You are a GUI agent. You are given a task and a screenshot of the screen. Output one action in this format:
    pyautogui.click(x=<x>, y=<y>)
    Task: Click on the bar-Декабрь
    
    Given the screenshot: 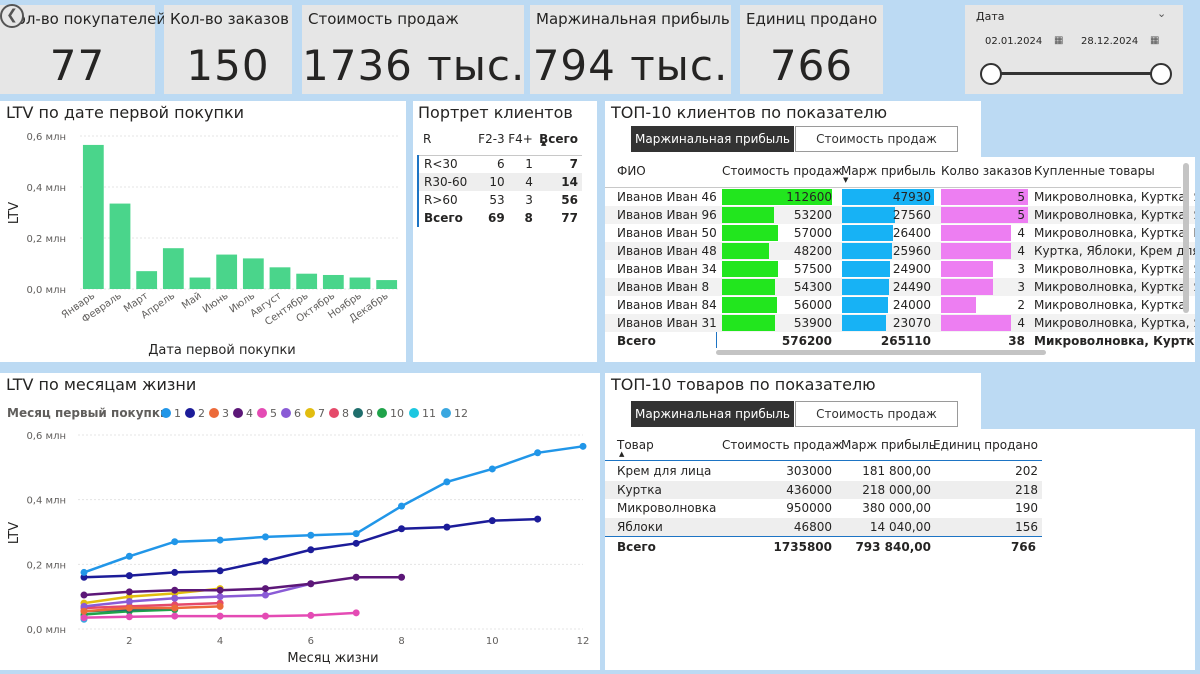 What is the action you would take?
    pyautogui.click(x=387, y=284)
    